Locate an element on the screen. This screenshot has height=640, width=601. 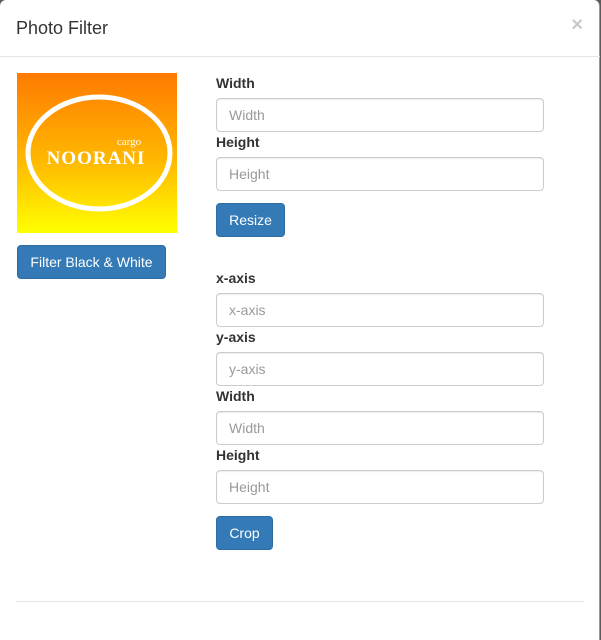
crop-y-input is located at coordinates (380, 369).